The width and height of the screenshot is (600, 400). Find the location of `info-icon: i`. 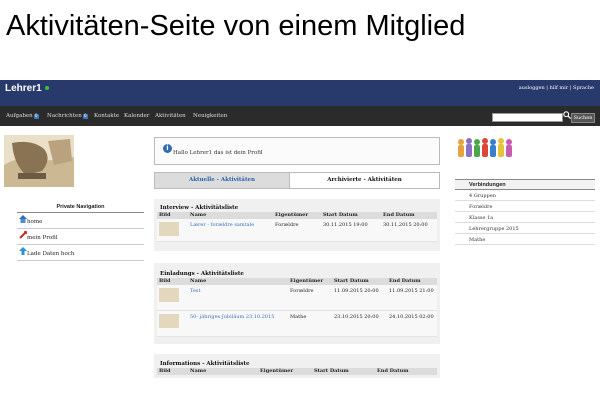

info-icon: i is located at coordinates (167, 148).